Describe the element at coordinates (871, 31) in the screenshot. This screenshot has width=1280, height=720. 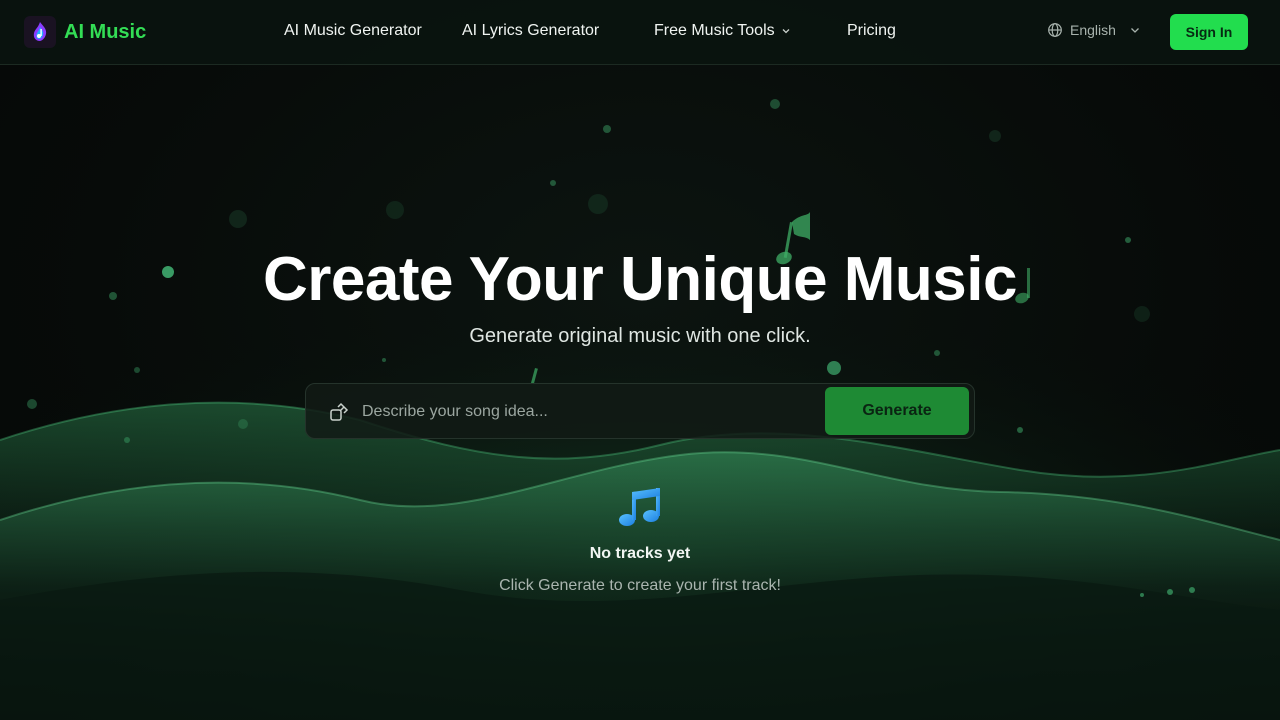
I see `nav-pricing: Pricing` at that location.